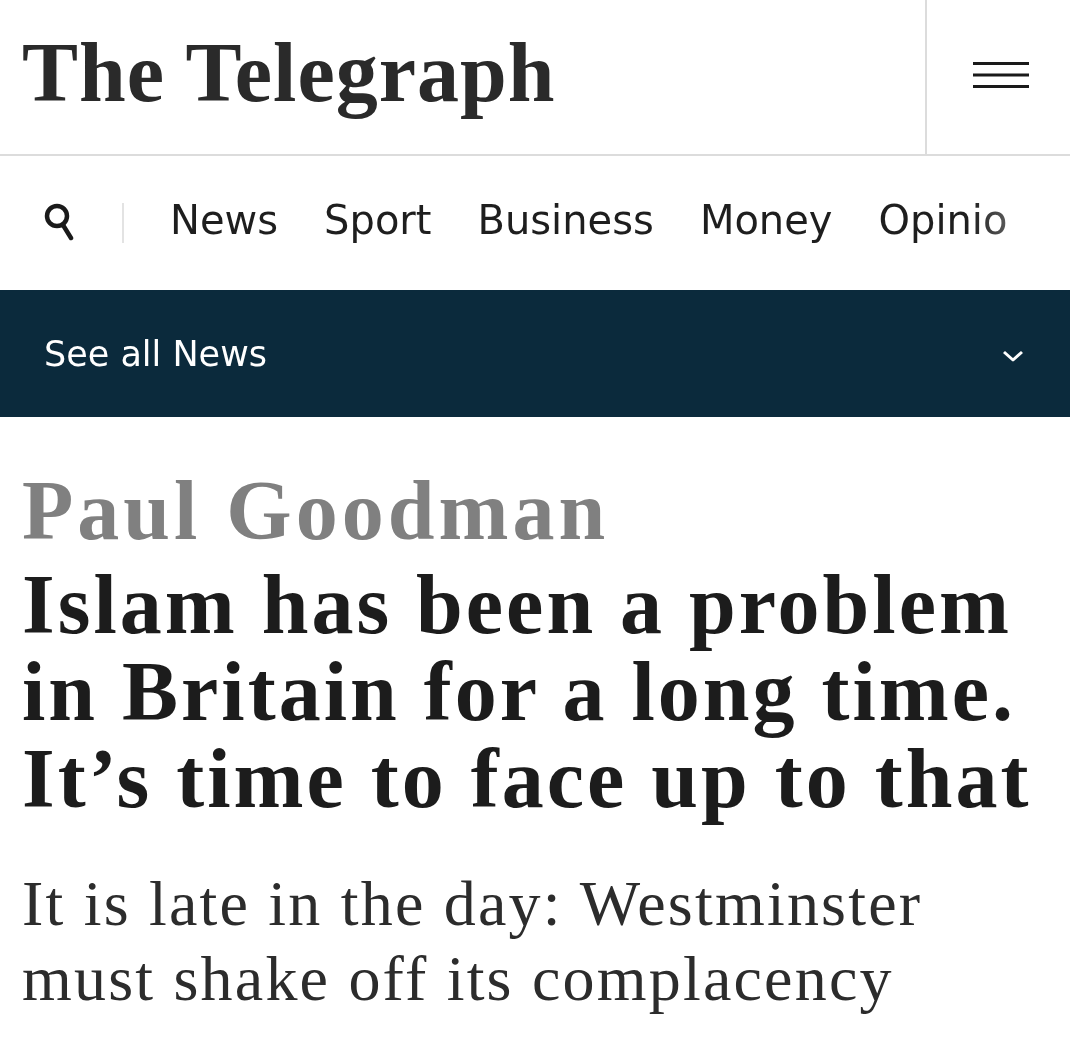  I want to click on section-dropdown: See all News, so click(535, 353).